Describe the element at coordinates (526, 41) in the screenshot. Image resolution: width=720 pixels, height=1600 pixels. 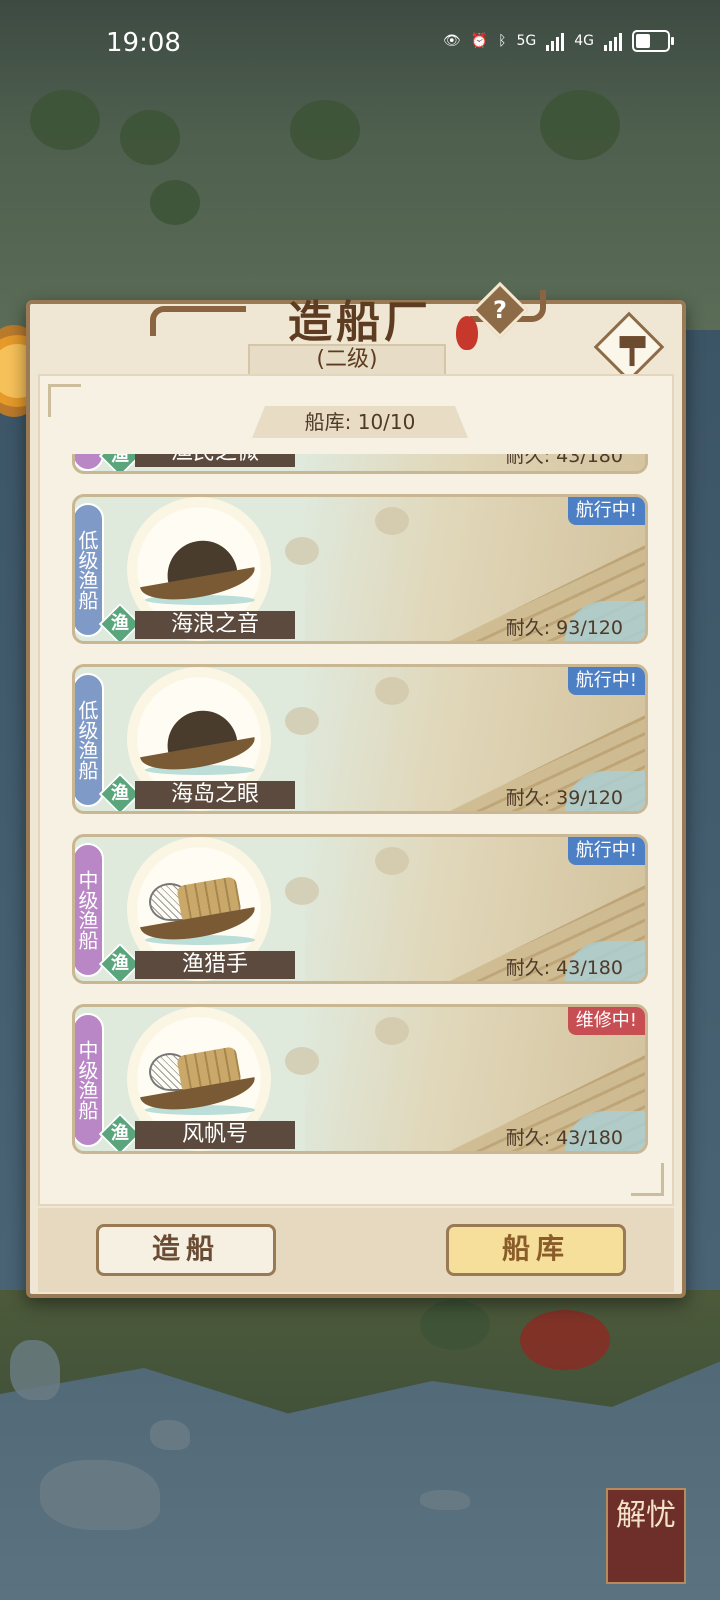
I see `network-5g-label: 5G` at that location.